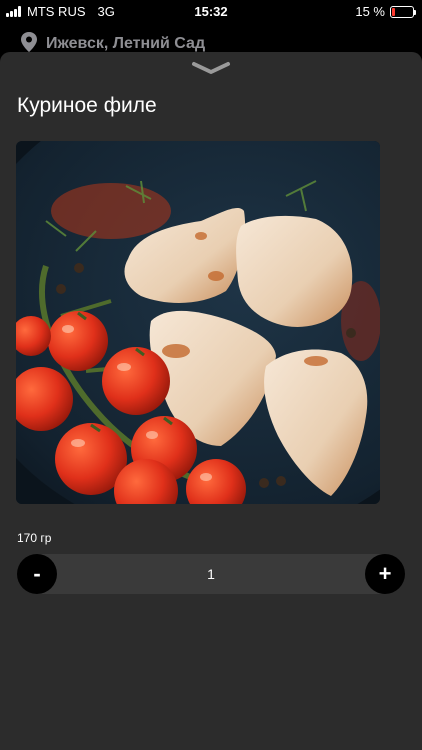  I want to click on battery-level, so click(393, 11).